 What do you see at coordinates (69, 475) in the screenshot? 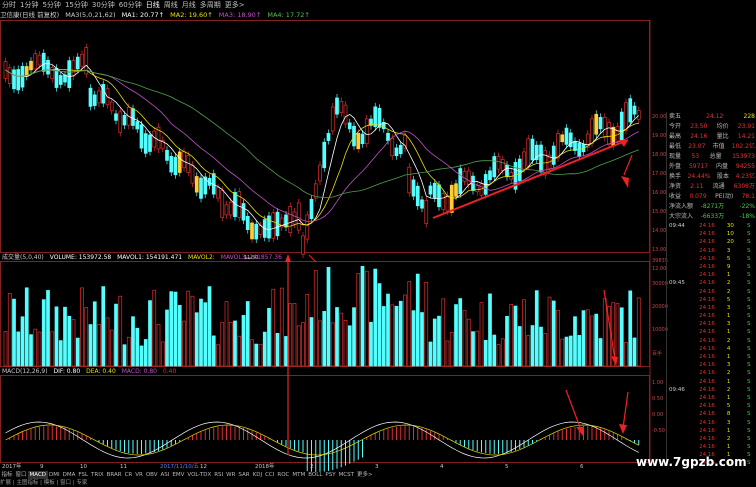
I see `indicator-tab-4: DMA` at bounding box center [69, 475].